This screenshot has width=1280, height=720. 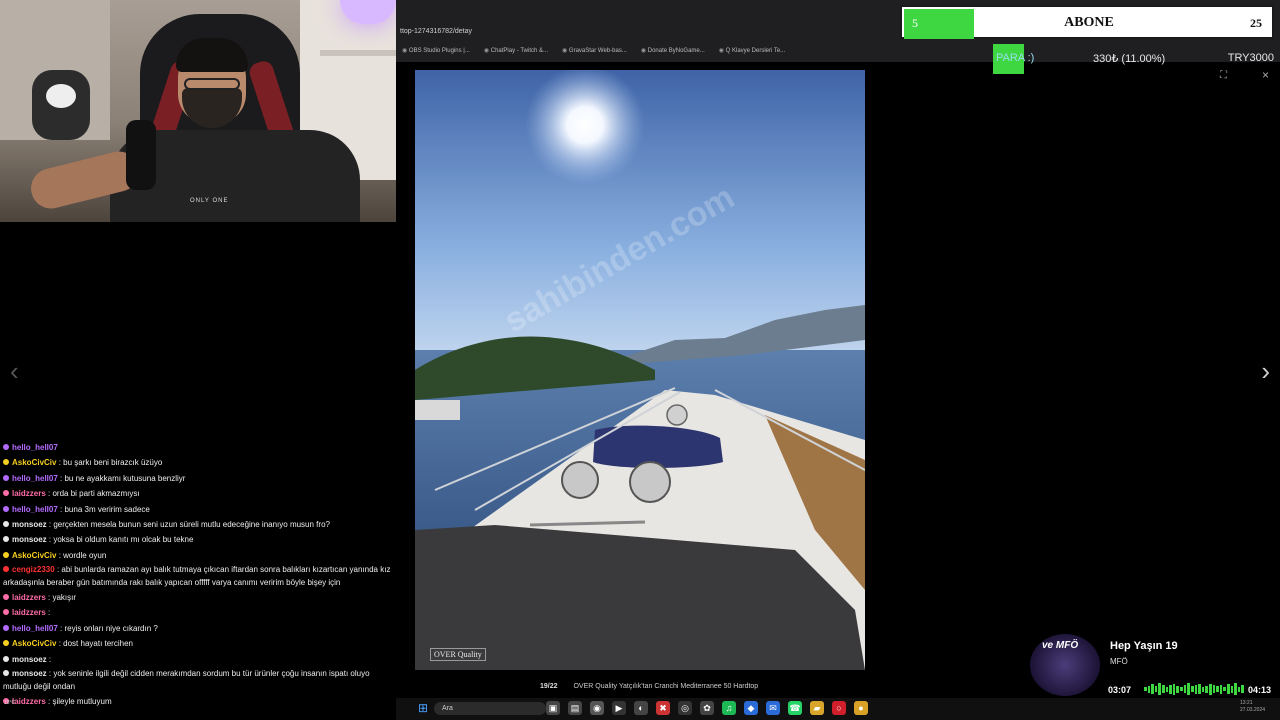 I want to click on chat-message: laidzzers : şileyle mutluyum, so click(x=198, y=701).